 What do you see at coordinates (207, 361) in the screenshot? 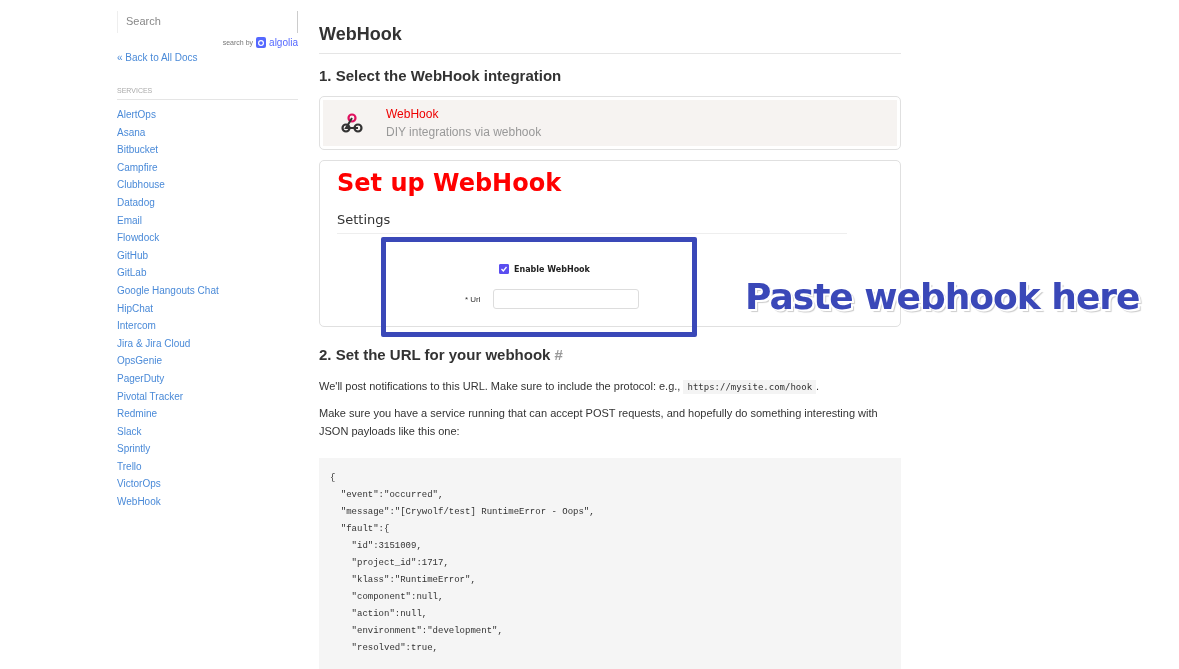
I see `sidebar-link: OpsGenie` at bounding box center [207, 361].